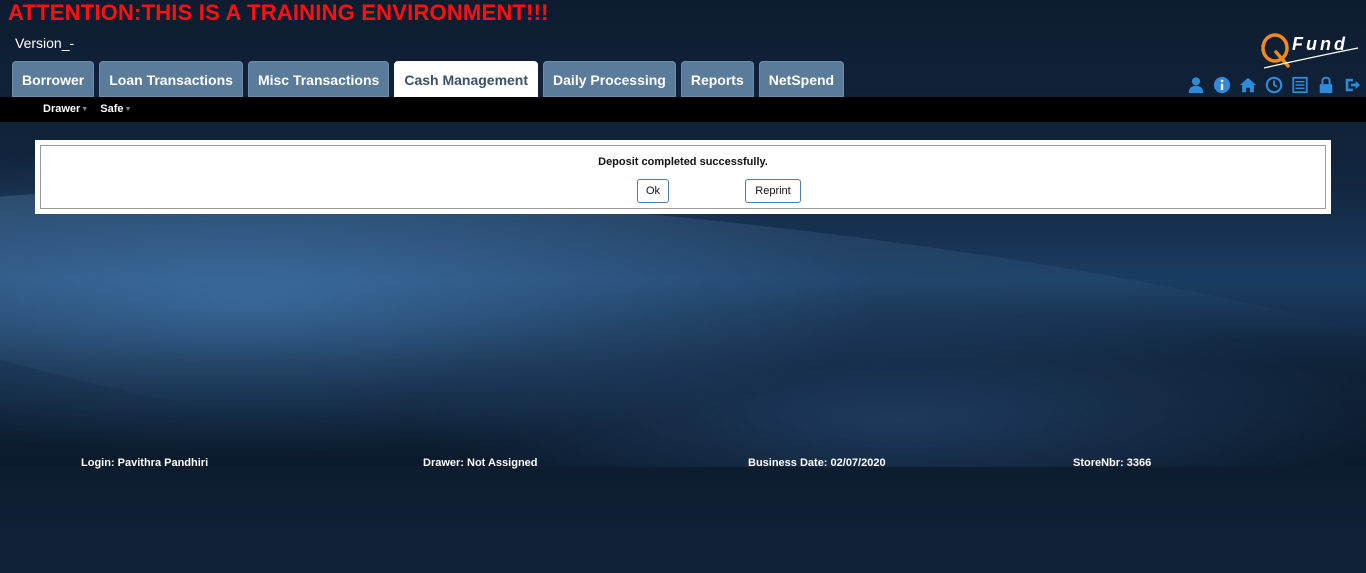 This screenshot has height=573, width=1366. I want to click on clock-icon, so click(1274, 85).